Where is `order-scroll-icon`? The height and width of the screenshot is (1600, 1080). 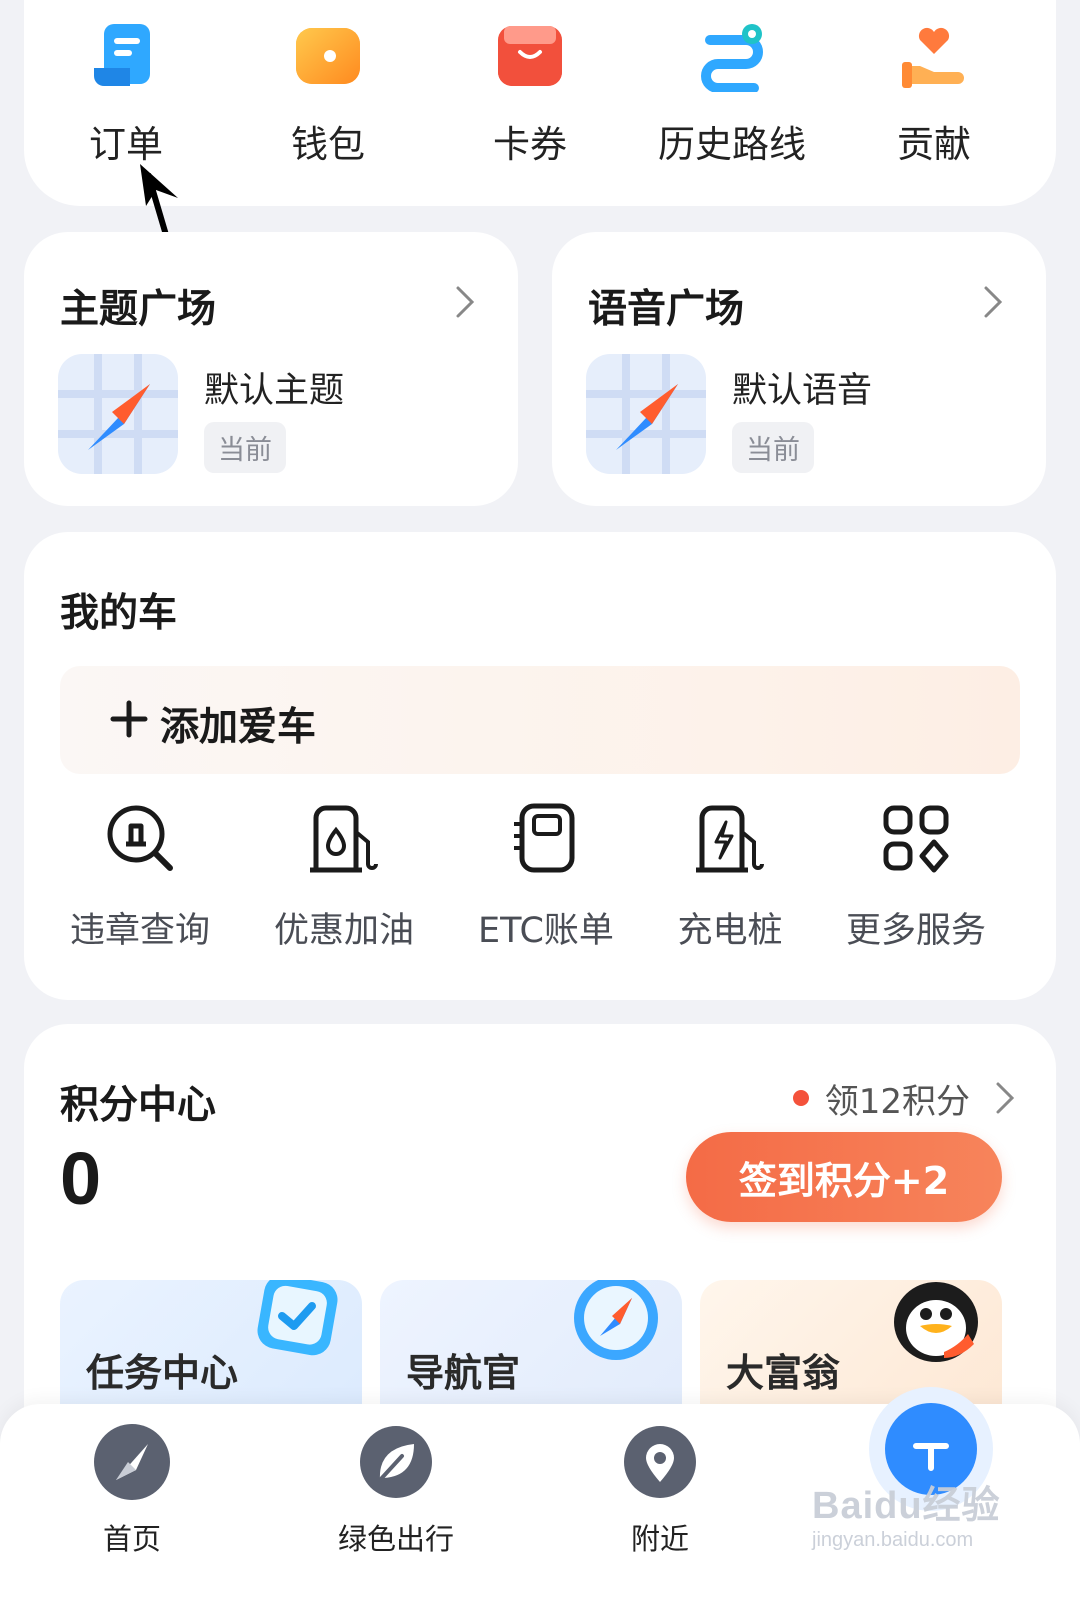
order-scroll-icon is located at coordinates (122, 55).